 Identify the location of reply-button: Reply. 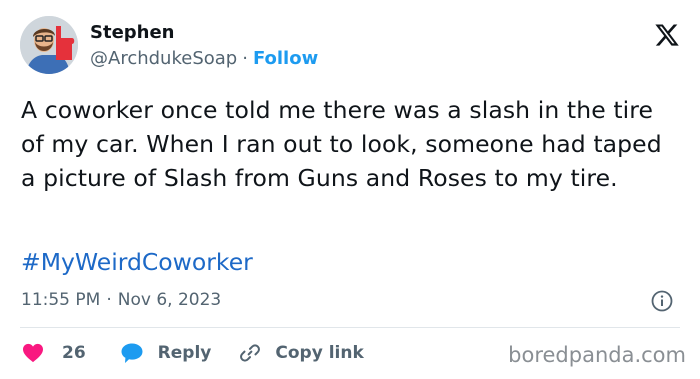
(166, 353).